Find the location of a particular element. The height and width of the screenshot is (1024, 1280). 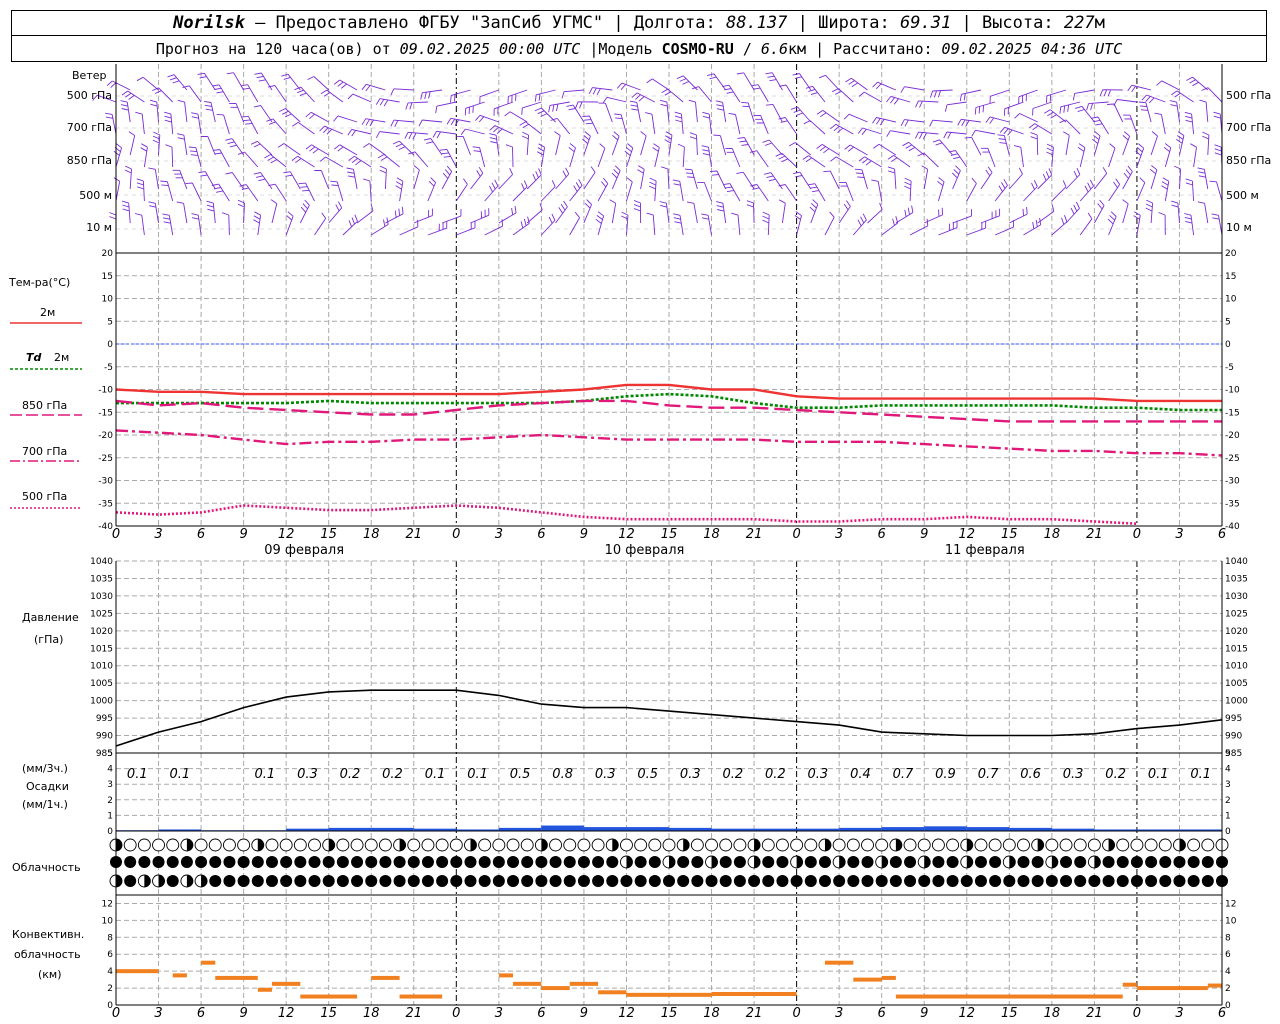

temp-tick-right: 5 is located at coordinates (1228, 322).